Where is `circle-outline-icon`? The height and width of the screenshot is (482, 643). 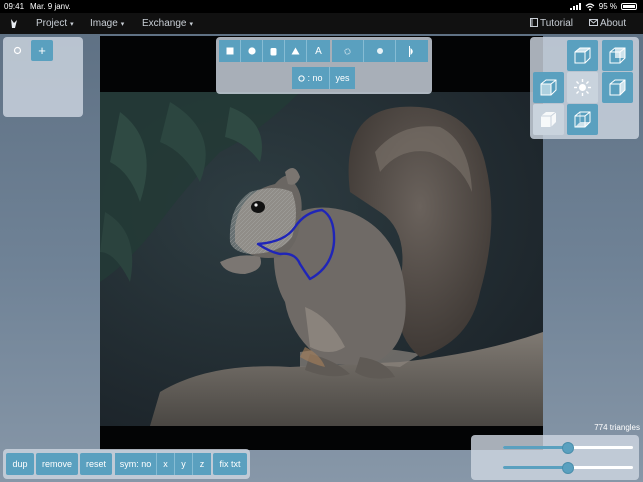
circle-outline-icon is located at coordinates (17, 50).